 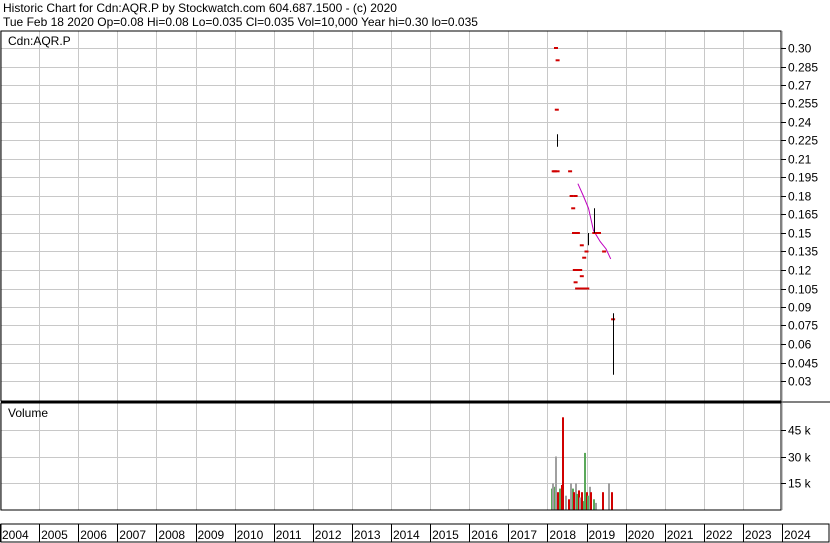 What do you see at coordinates (602, 535) in the screenshot?
I see `year-tick-label: 2019` at bounding box center [602, 535].